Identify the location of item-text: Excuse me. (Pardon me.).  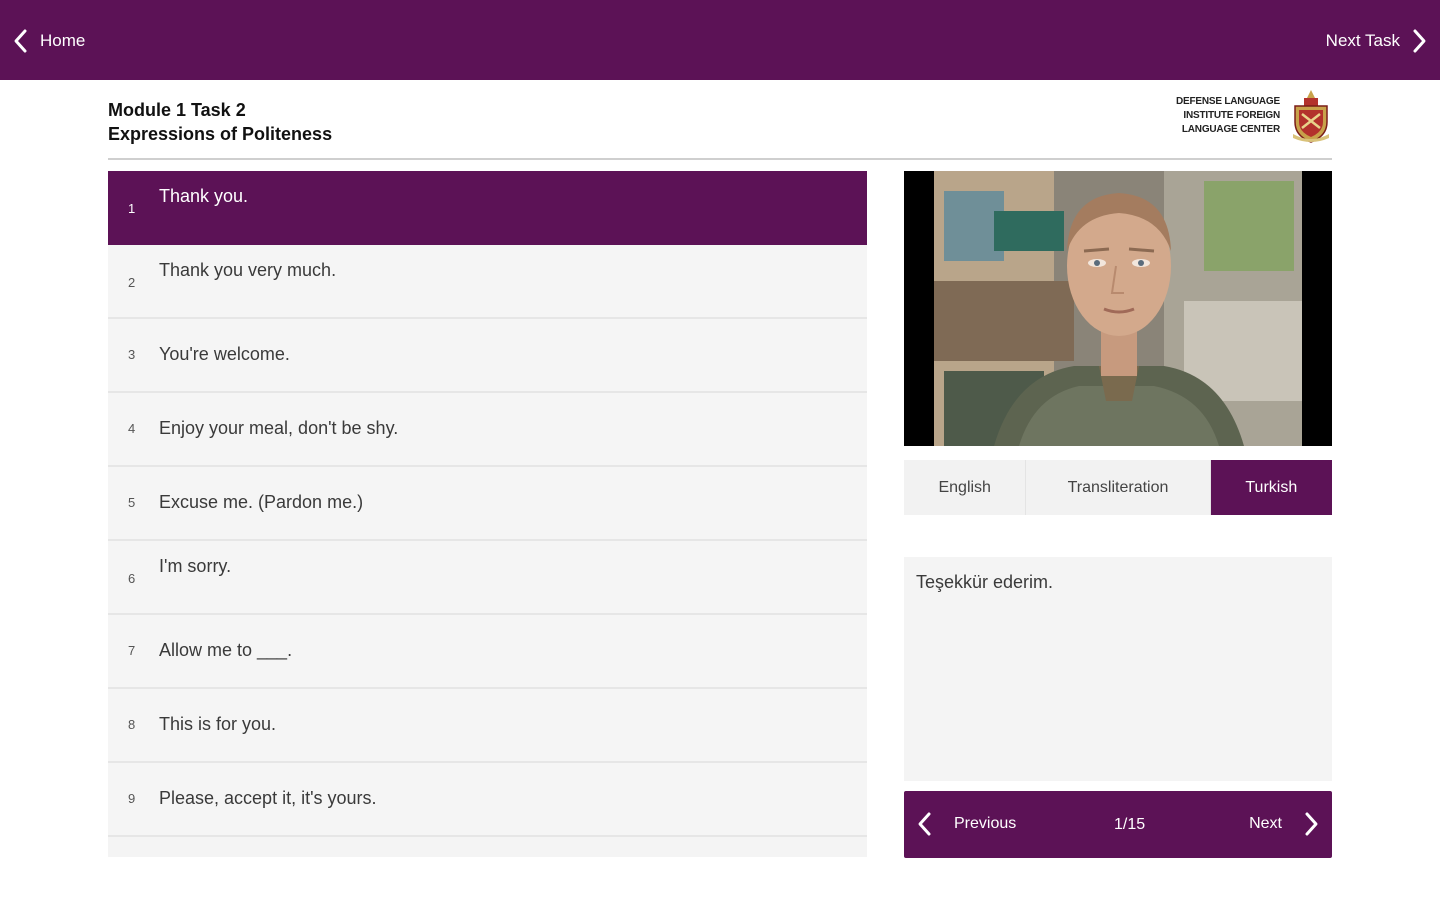
(261, 502).